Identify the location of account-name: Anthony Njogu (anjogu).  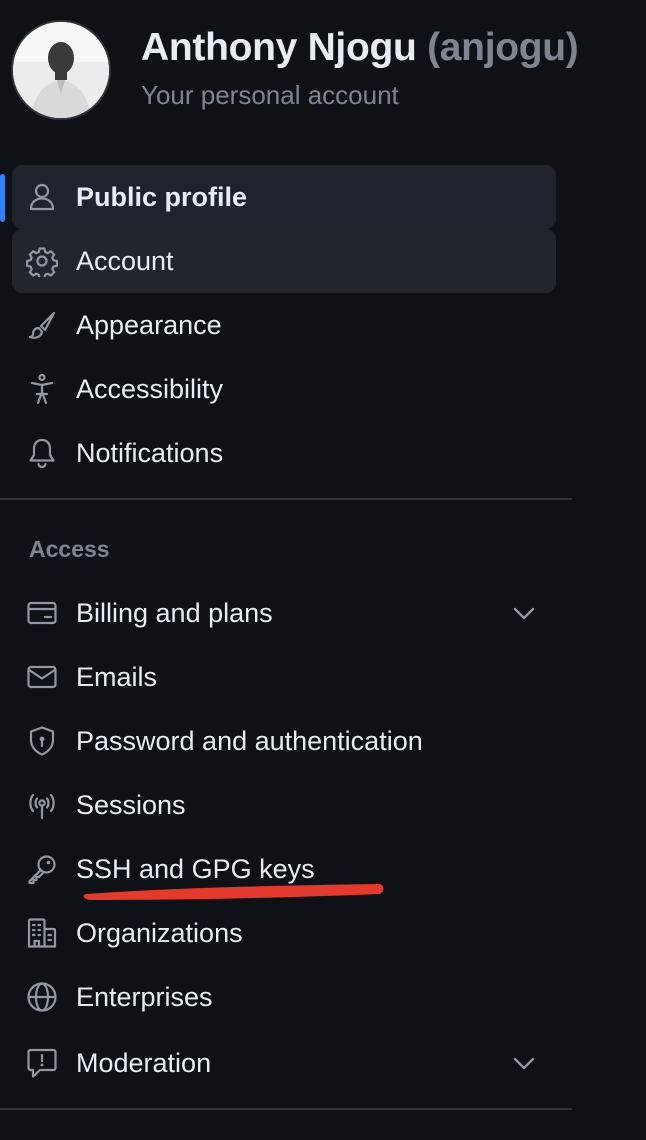
(360, 48).